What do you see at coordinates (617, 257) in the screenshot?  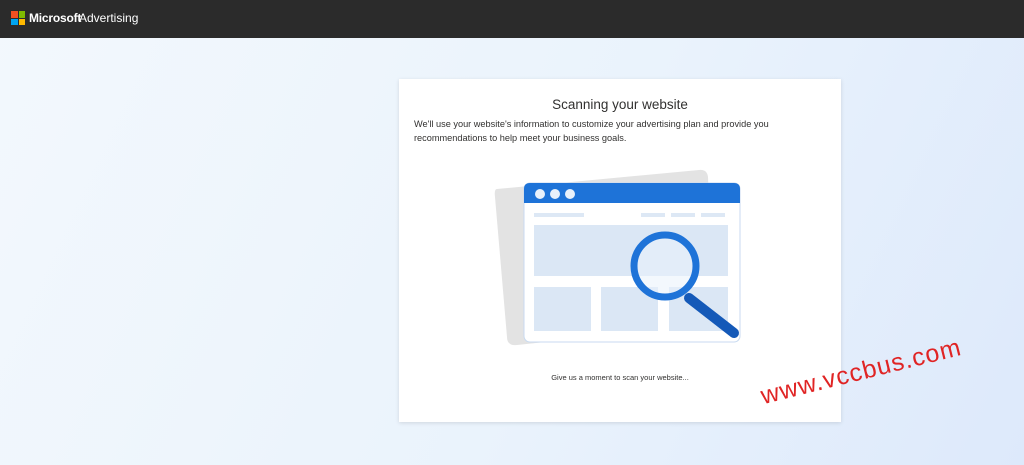 I see `website-scan-illustration` at bounding box center [617, 257].